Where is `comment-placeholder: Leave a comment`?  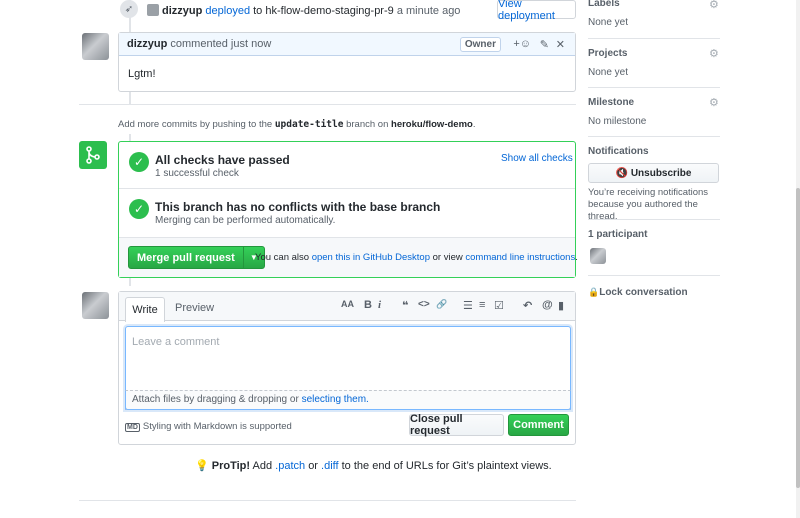
comment-placeholder: Leave a comment is located at coordinates (176, 342).